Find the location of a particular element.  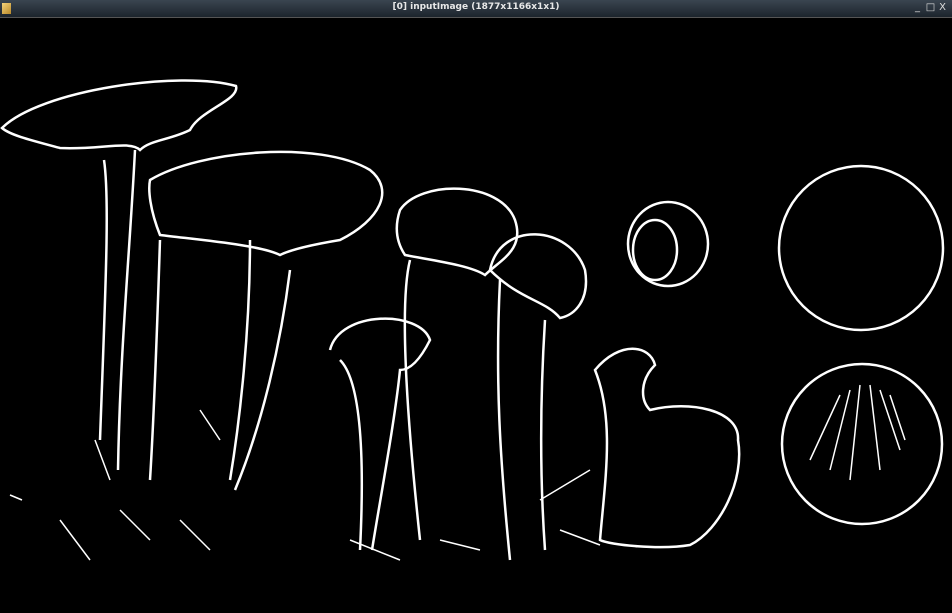

mushroom-gills-ring is located at coordinates (862, 444).